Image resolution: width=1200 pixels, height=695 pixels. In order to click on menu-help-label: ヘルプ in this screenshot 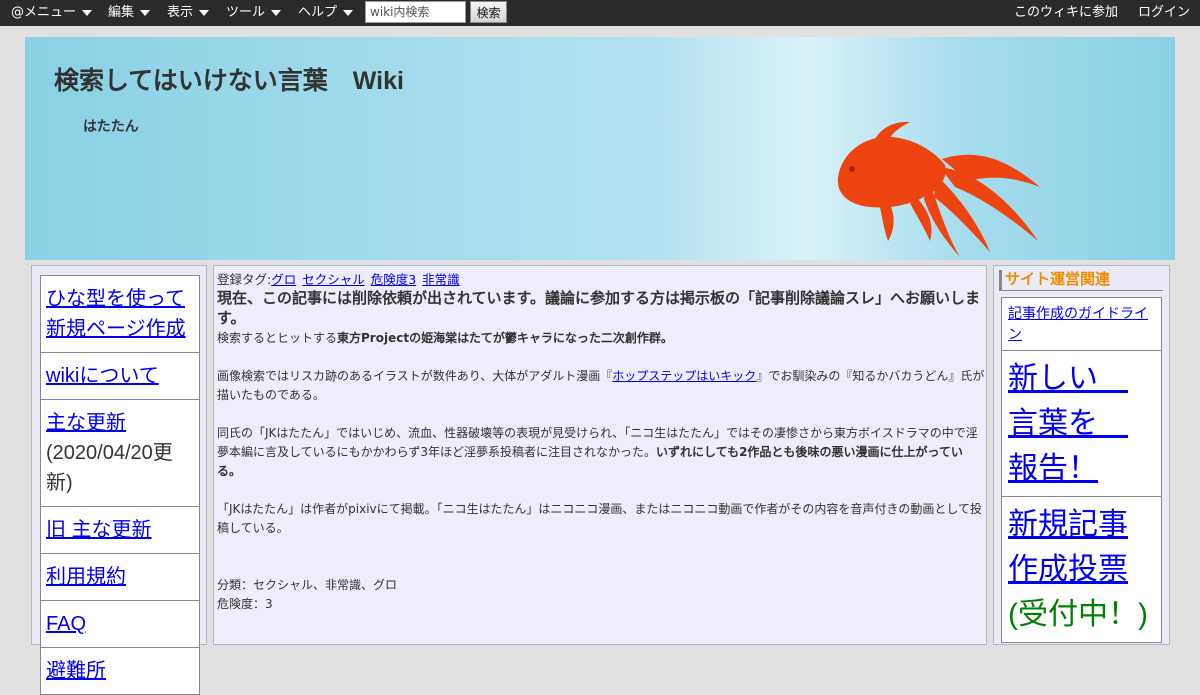, I will do `click(318, 12)`.